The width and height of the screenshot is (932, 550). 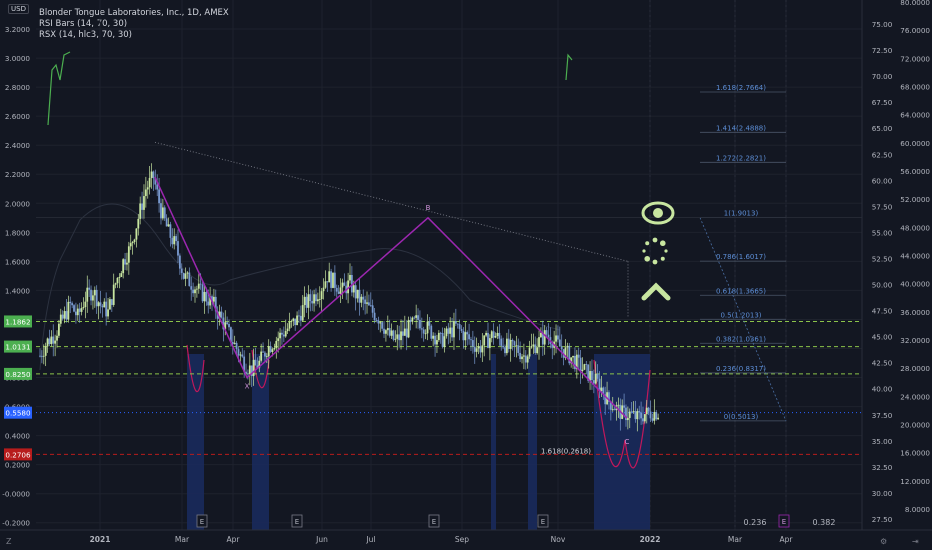 What do you see at coordinates (915, 199) in the screenshot?
I see `right-axis-tick: 52.0000` at bounding box center [915, 199].